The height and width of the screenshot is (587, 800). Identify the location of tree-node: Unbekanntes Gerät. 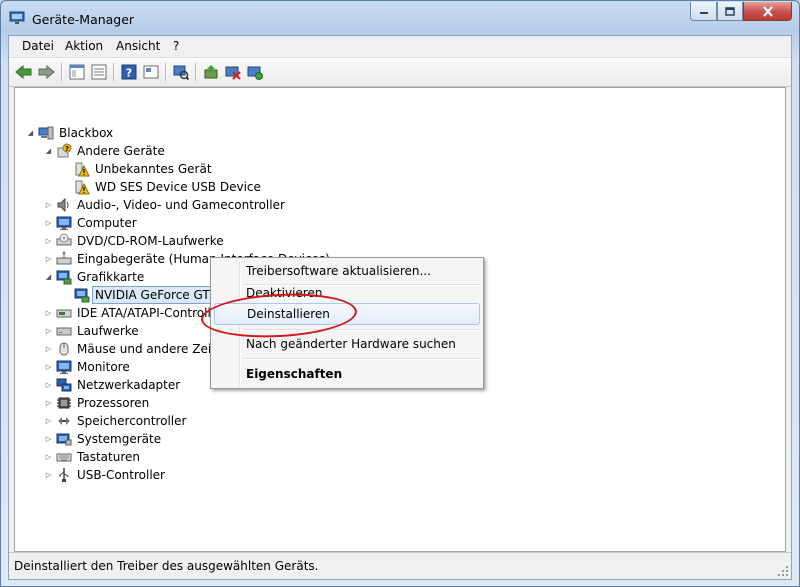
(137, 169).